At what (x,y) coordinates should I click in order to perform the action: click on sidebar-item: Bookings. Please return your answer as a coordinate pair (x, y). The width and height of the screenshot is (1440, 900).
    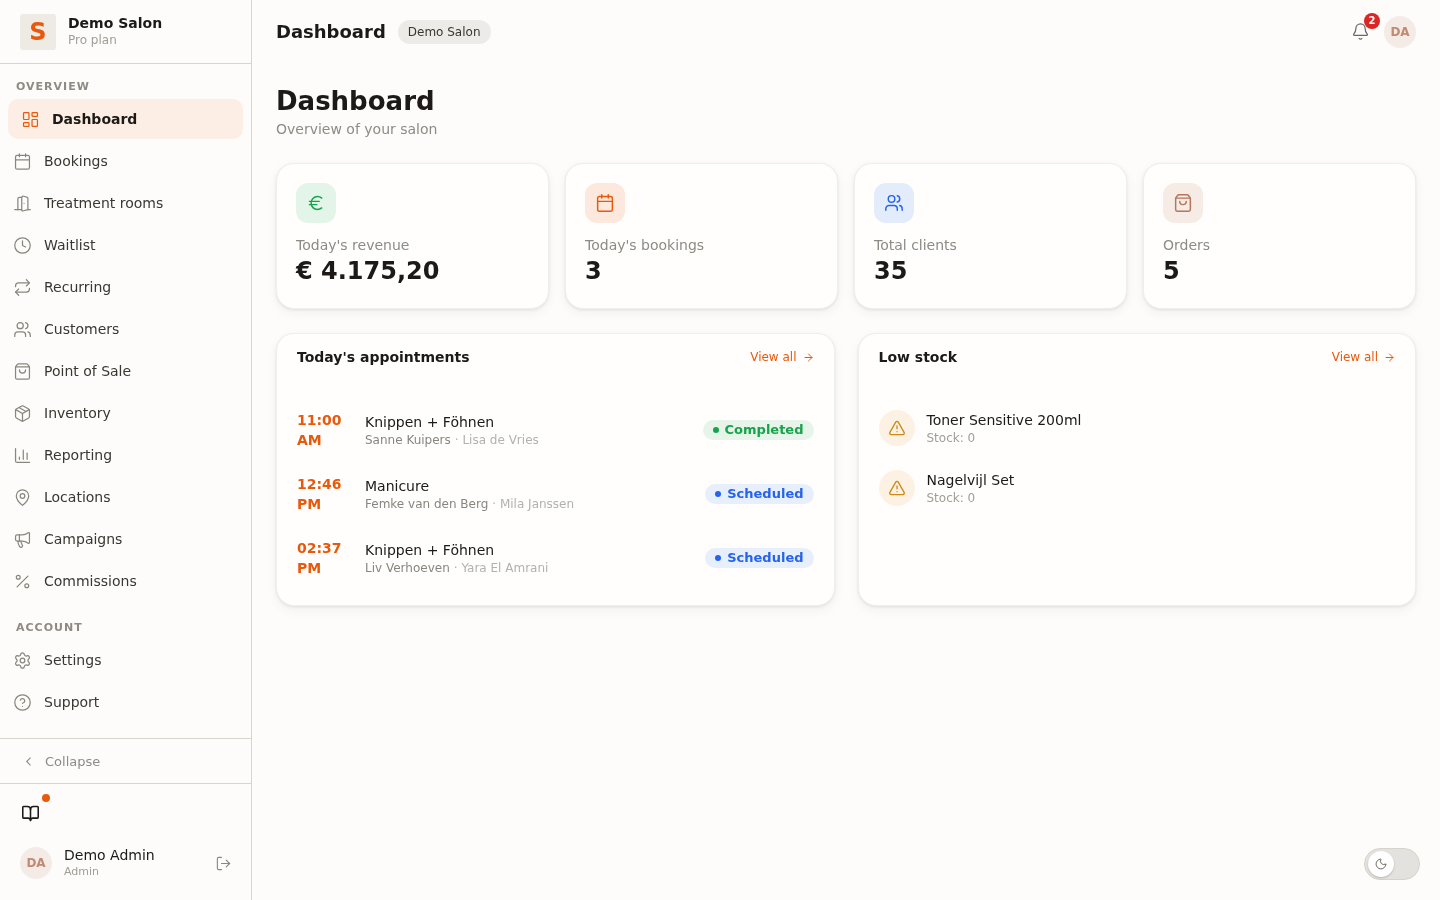
    Looking at the image, I should click on (125, 161).